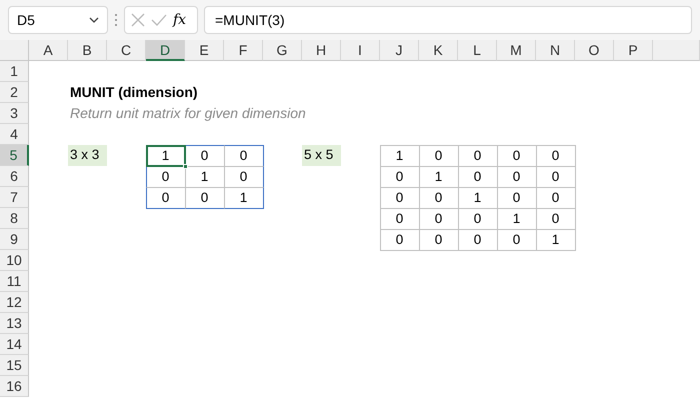 Image resolution: width=700 pixels, height=400 pixels. I want to click on row-header: 4, so click(14, 134).